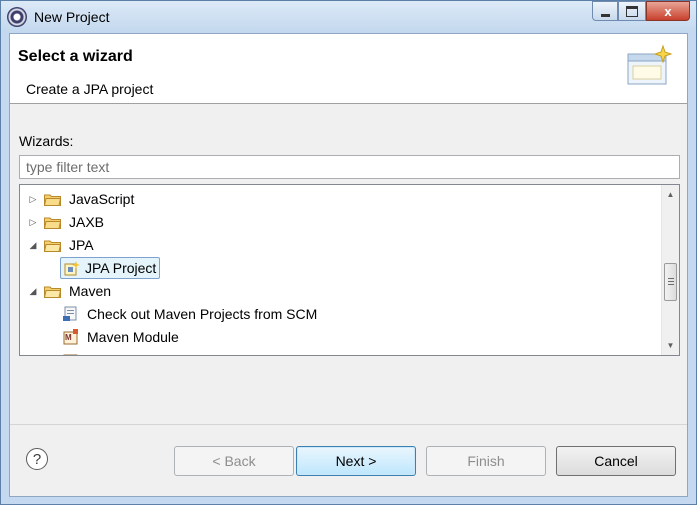  Describe the element at coordinates (670, 194) in the screenshot. I see `scroll-up-arrow-icon: ▲` at that location.